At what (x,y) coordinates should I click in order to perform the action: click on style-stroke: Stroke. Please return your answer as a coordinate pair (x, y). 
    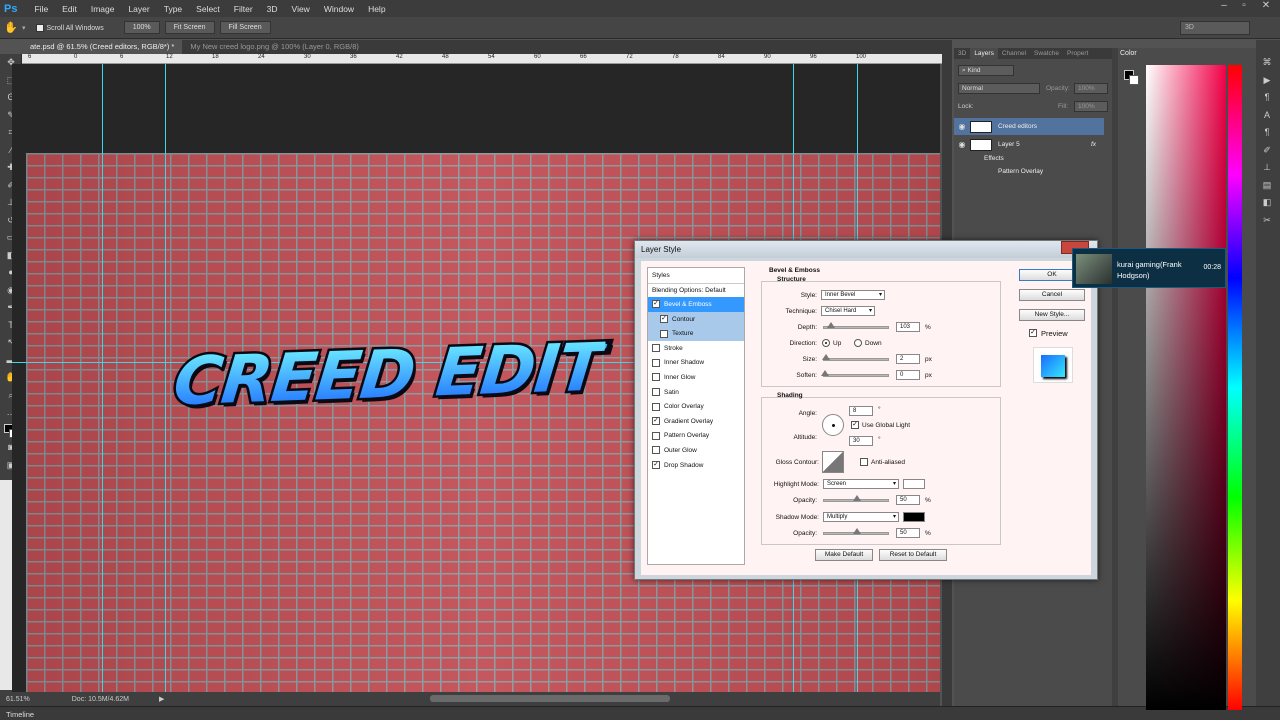
    Looking at the image, I should click on (696, 348).